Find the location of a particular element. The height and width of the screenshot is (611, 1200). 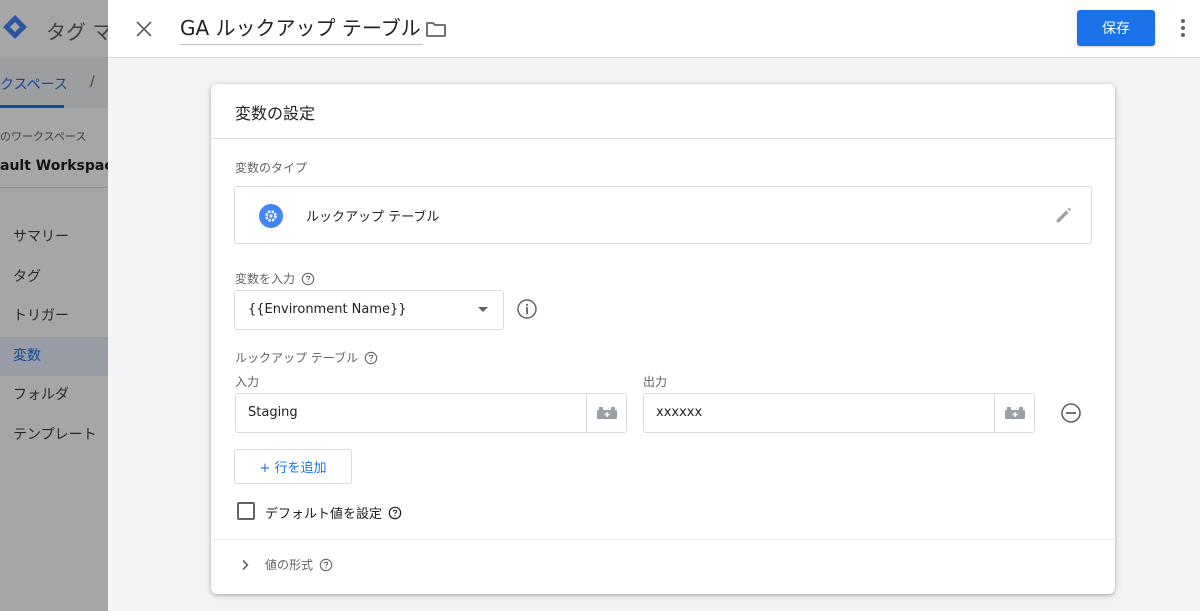

input-column-label-text: 入力 is located at coordinates (247, 382).